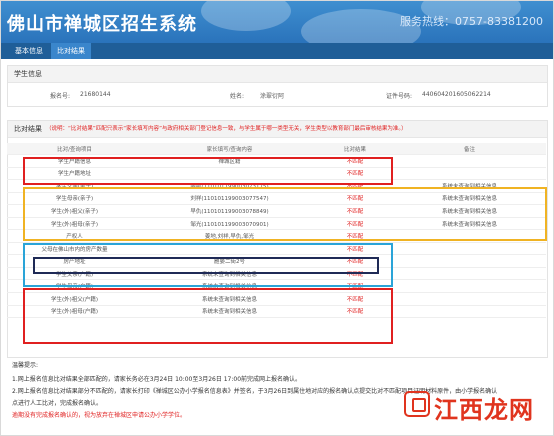  I want to click on table-row: 学生户籍信息 禅城区籍 不匹配, so click(276, 161).